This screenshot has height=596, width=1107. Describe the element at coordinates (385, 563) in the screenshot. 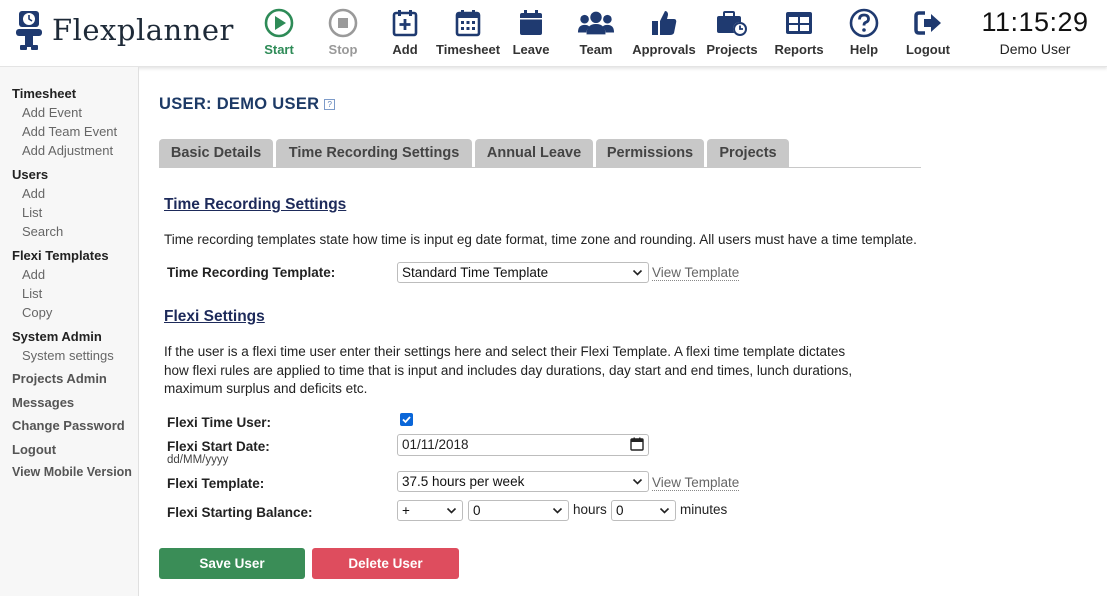

I see `delete-user-button: Delete User` at that location.